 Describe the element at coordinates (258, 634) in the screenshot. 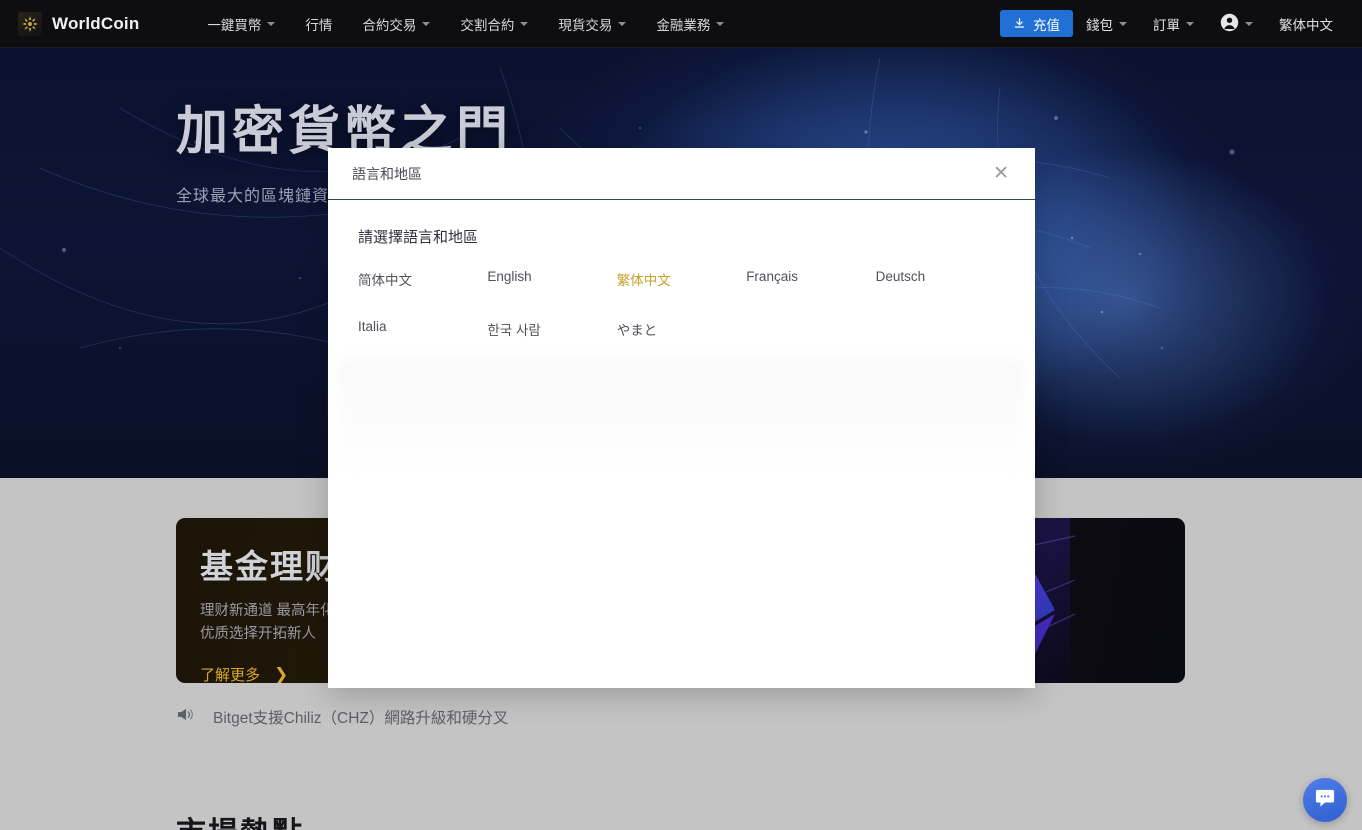

I see `promo-line-2: 优质选择开拓新人` at that location.